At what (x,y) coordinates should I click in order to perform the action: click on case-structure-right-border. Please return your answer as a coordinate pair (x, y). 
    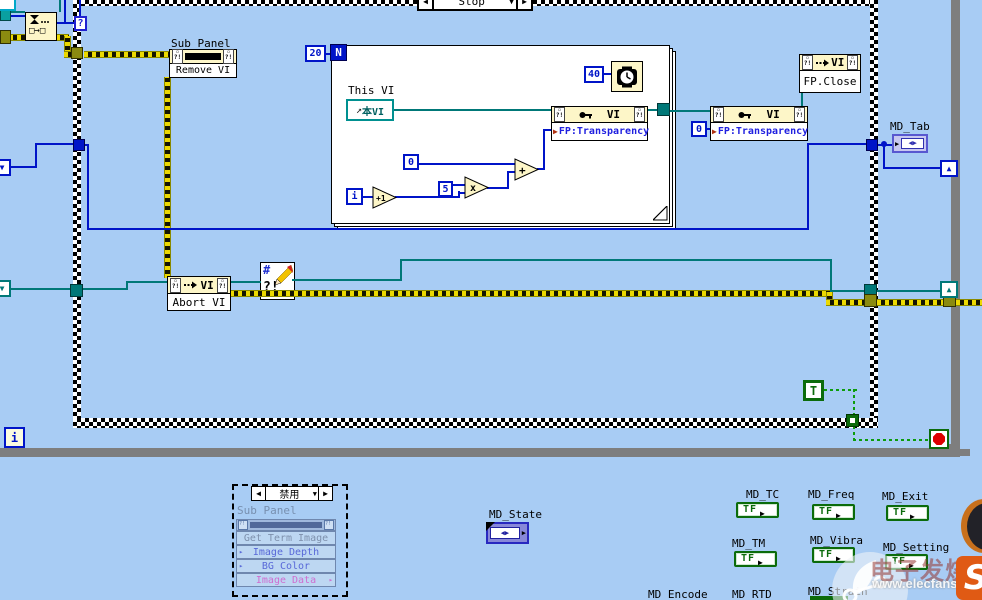
    Looking at the image, I should click on (874, 214).